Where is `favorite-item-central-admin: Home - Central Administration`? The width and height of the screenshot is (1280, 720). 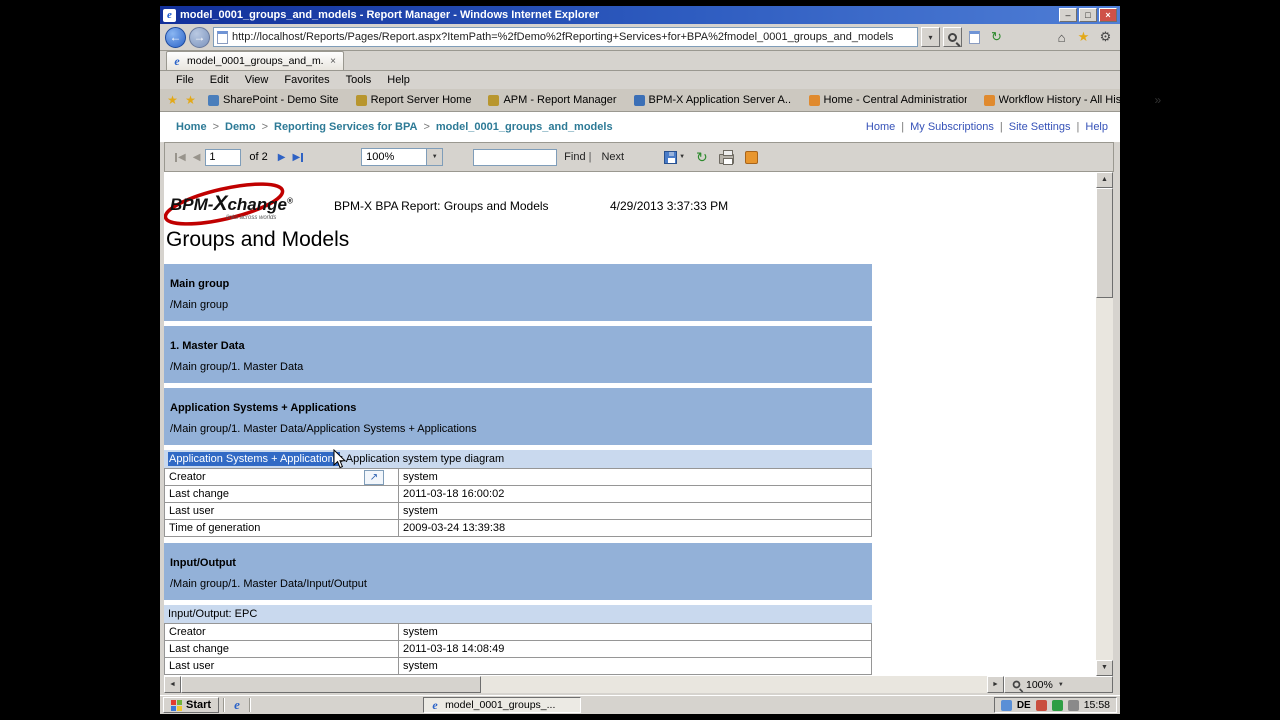 favorite-item-central-admin: Home - Central Administration is located at coordinates (888, 100).